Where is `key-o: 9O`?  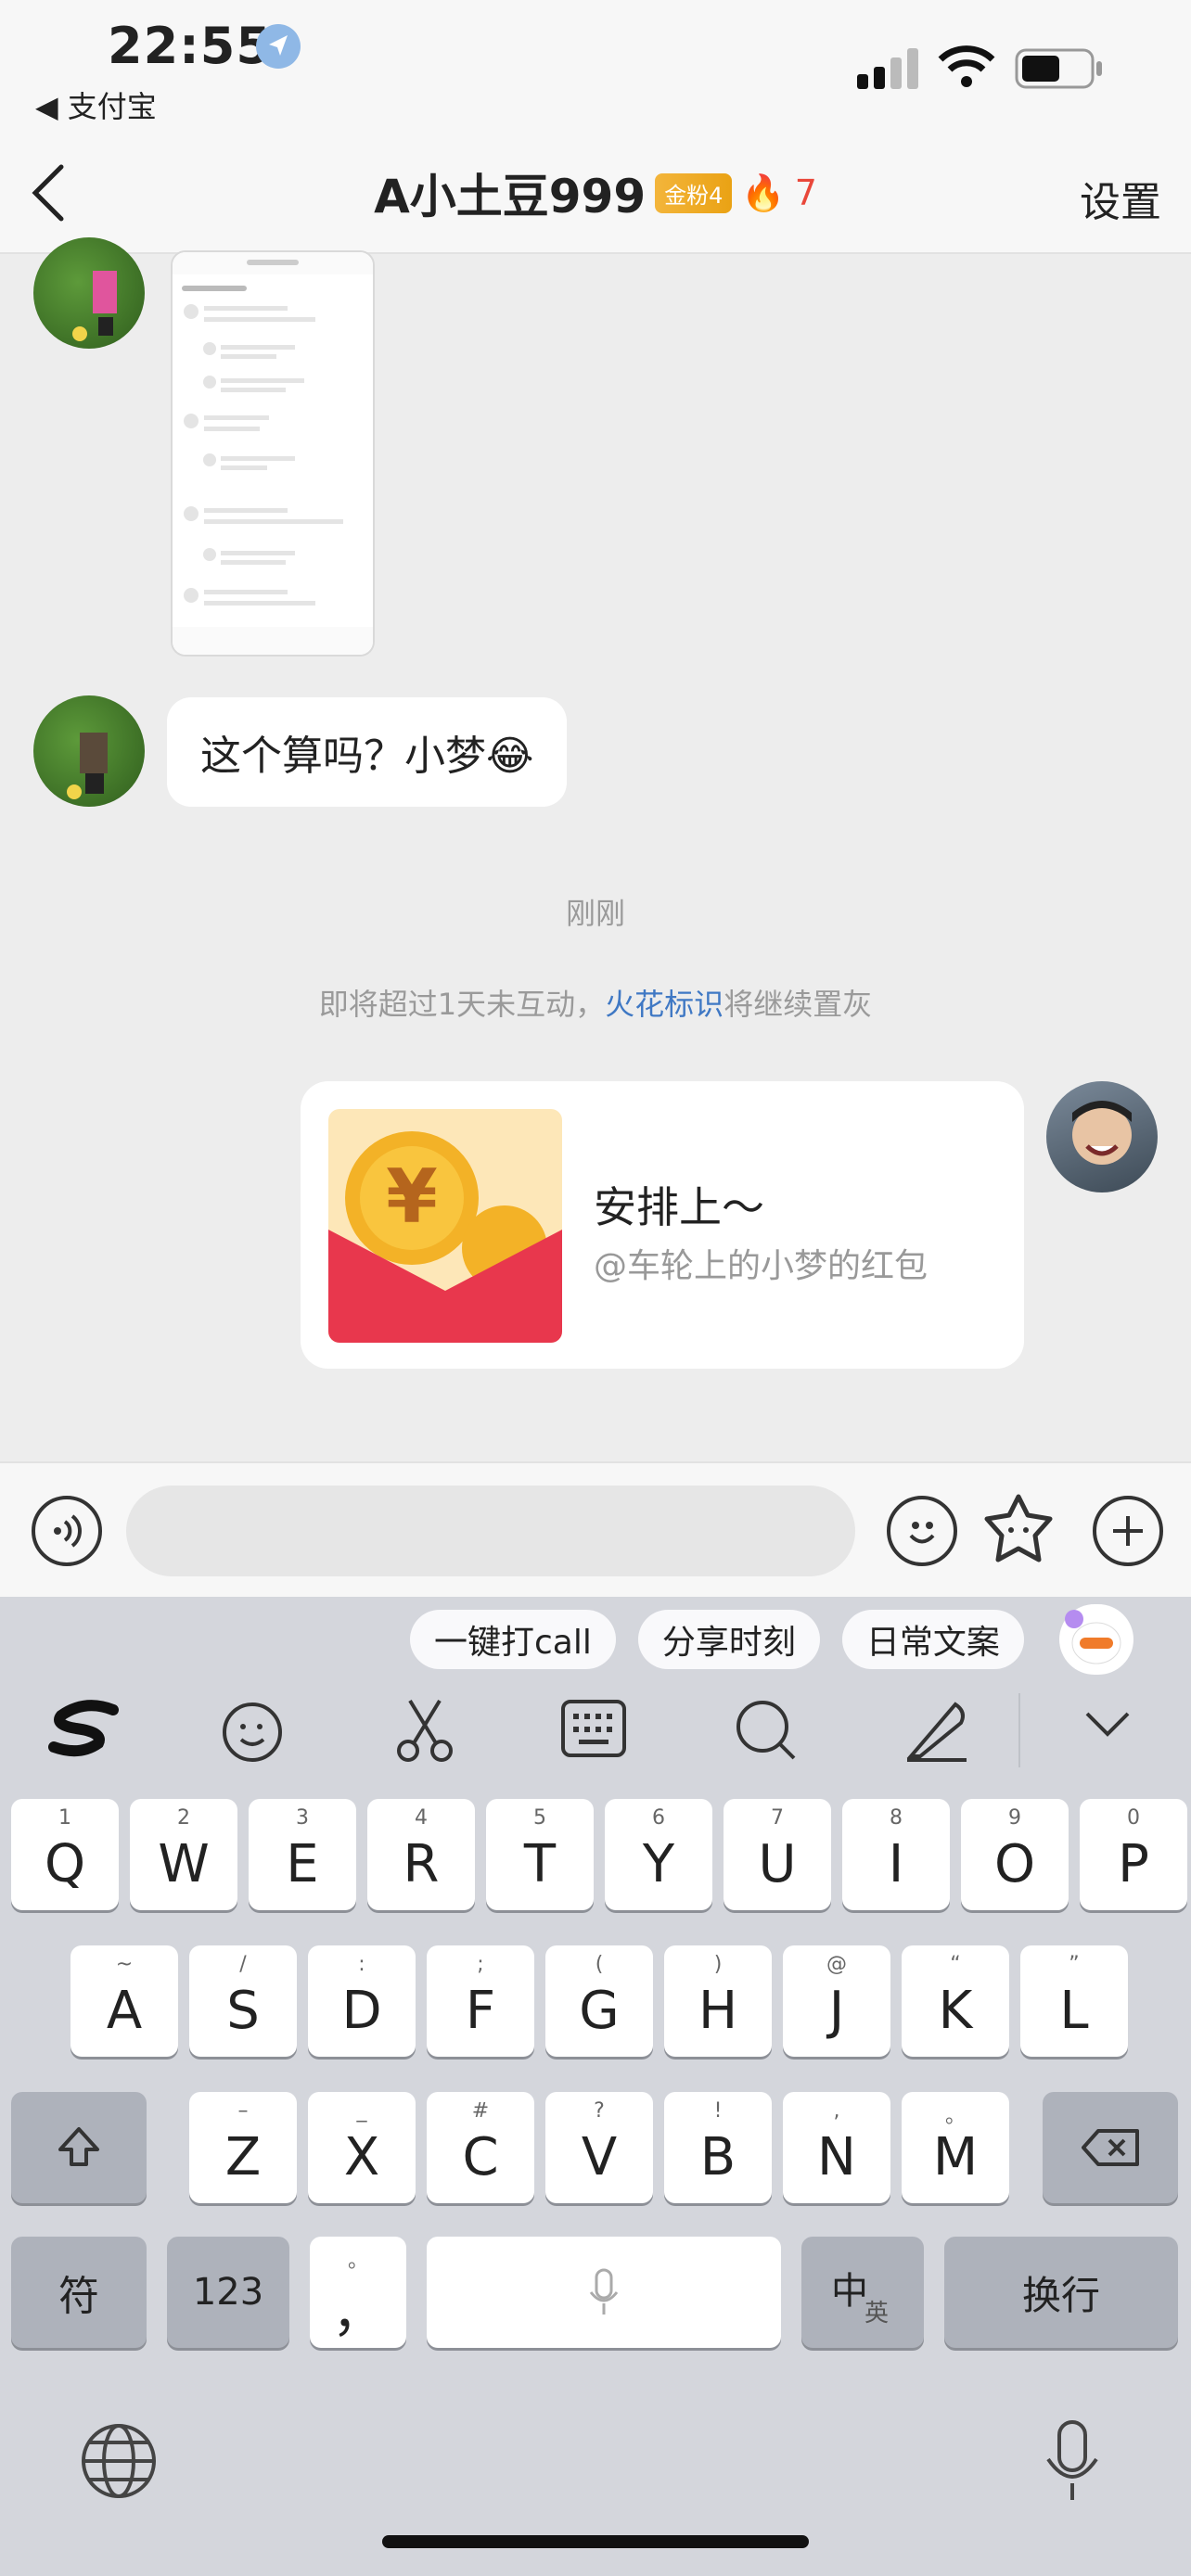
key-o: 9O is located at coordinates (1015, 1854).